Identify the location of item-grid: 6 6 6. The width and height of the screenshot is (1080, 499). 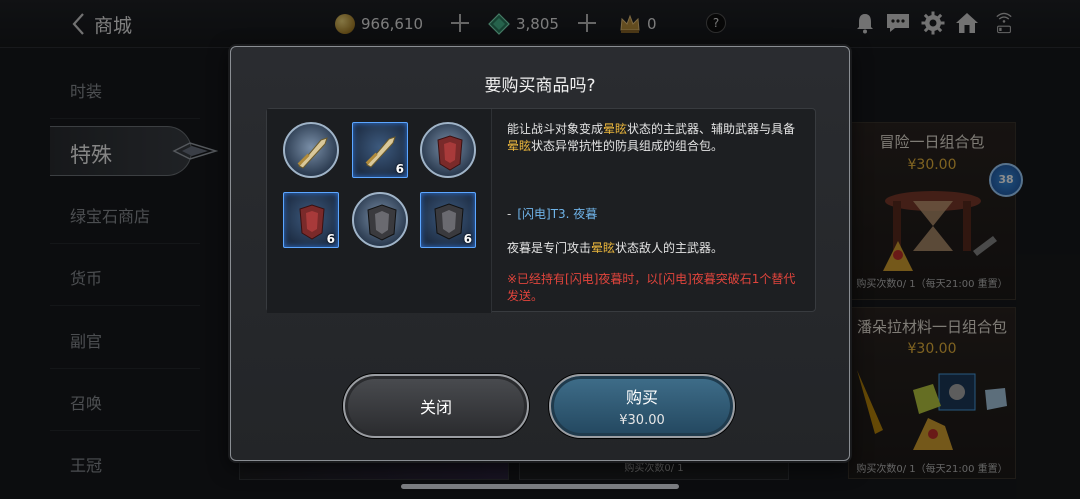
(379, 211).